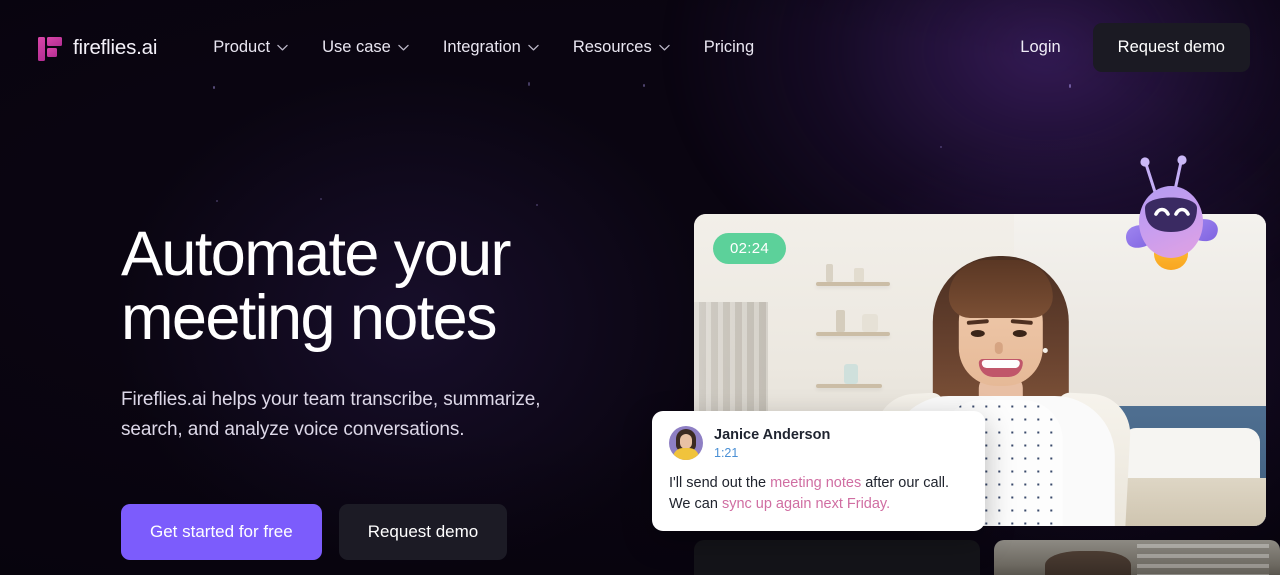 The image size is (1280, 575). What do you see at coordinates (221, 532) in the screenshot?
I see `get-started-button: Get started for free` at bounding box center [221, 532].